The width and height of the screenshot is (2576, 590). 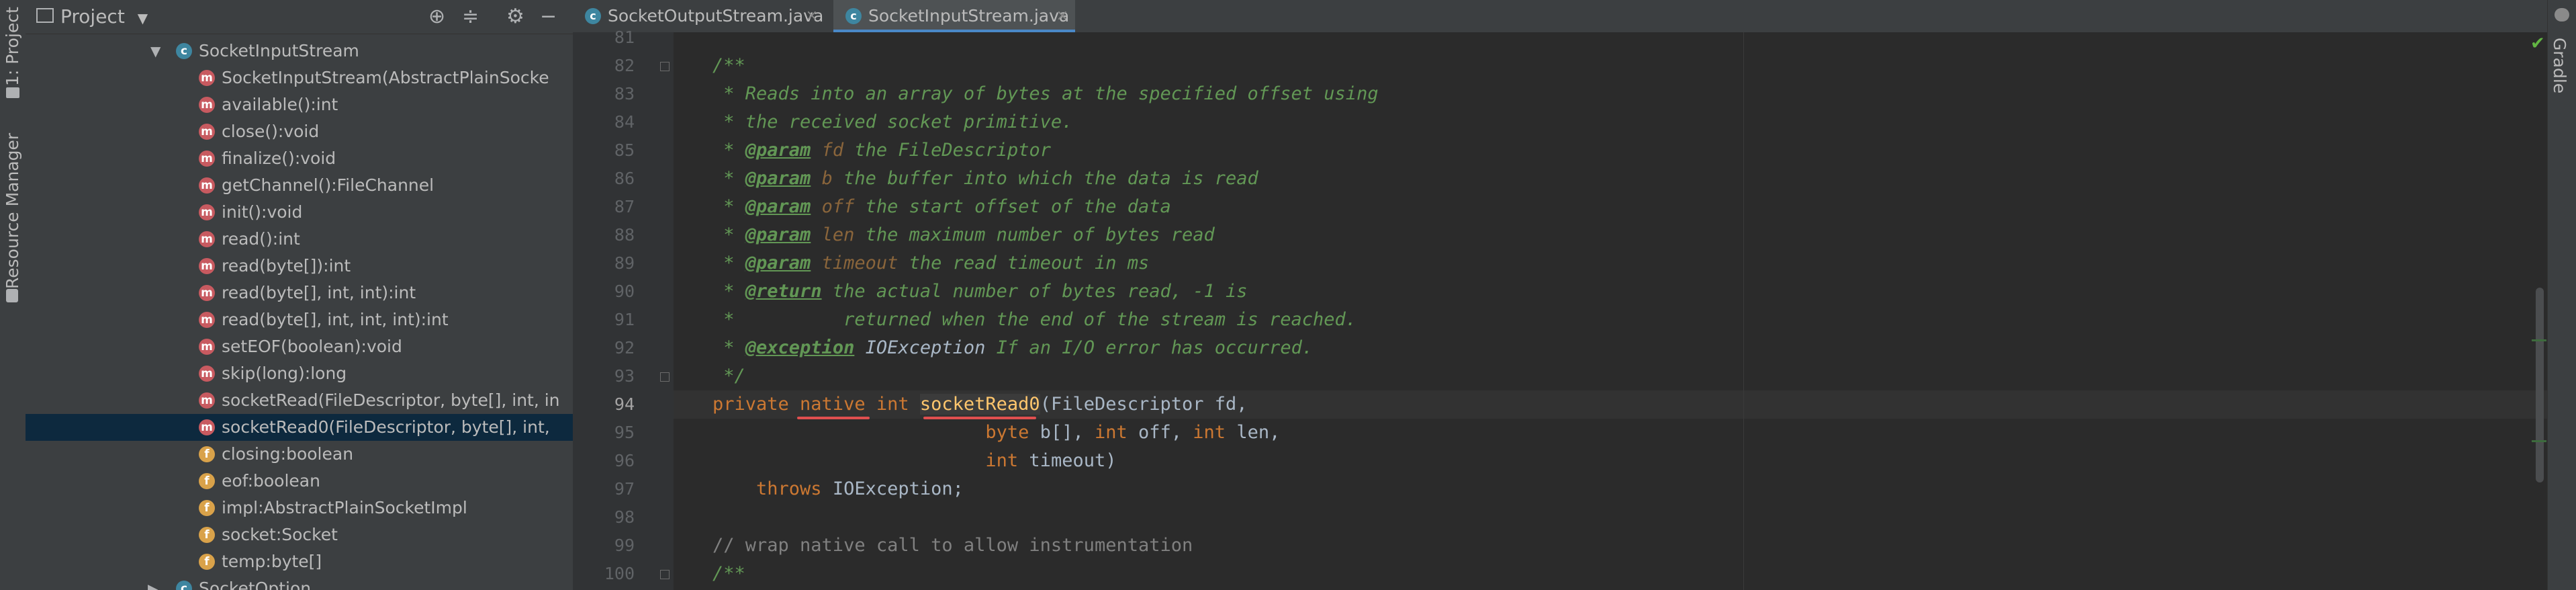 I want to click on code-line: */, so click(x=728, y=376).